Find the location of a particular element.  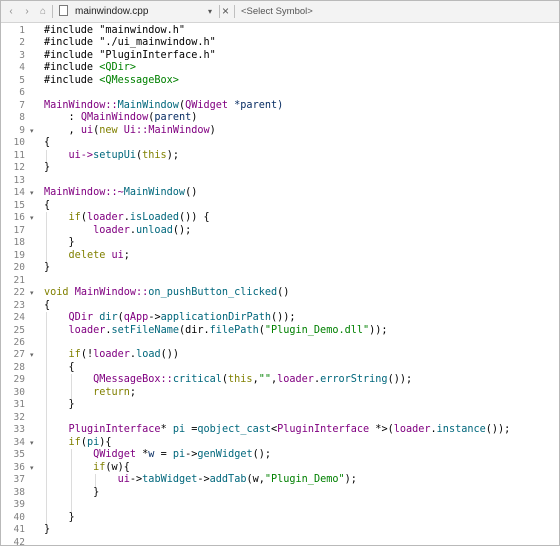

code-token: (); is located at coordinates (262, 455).